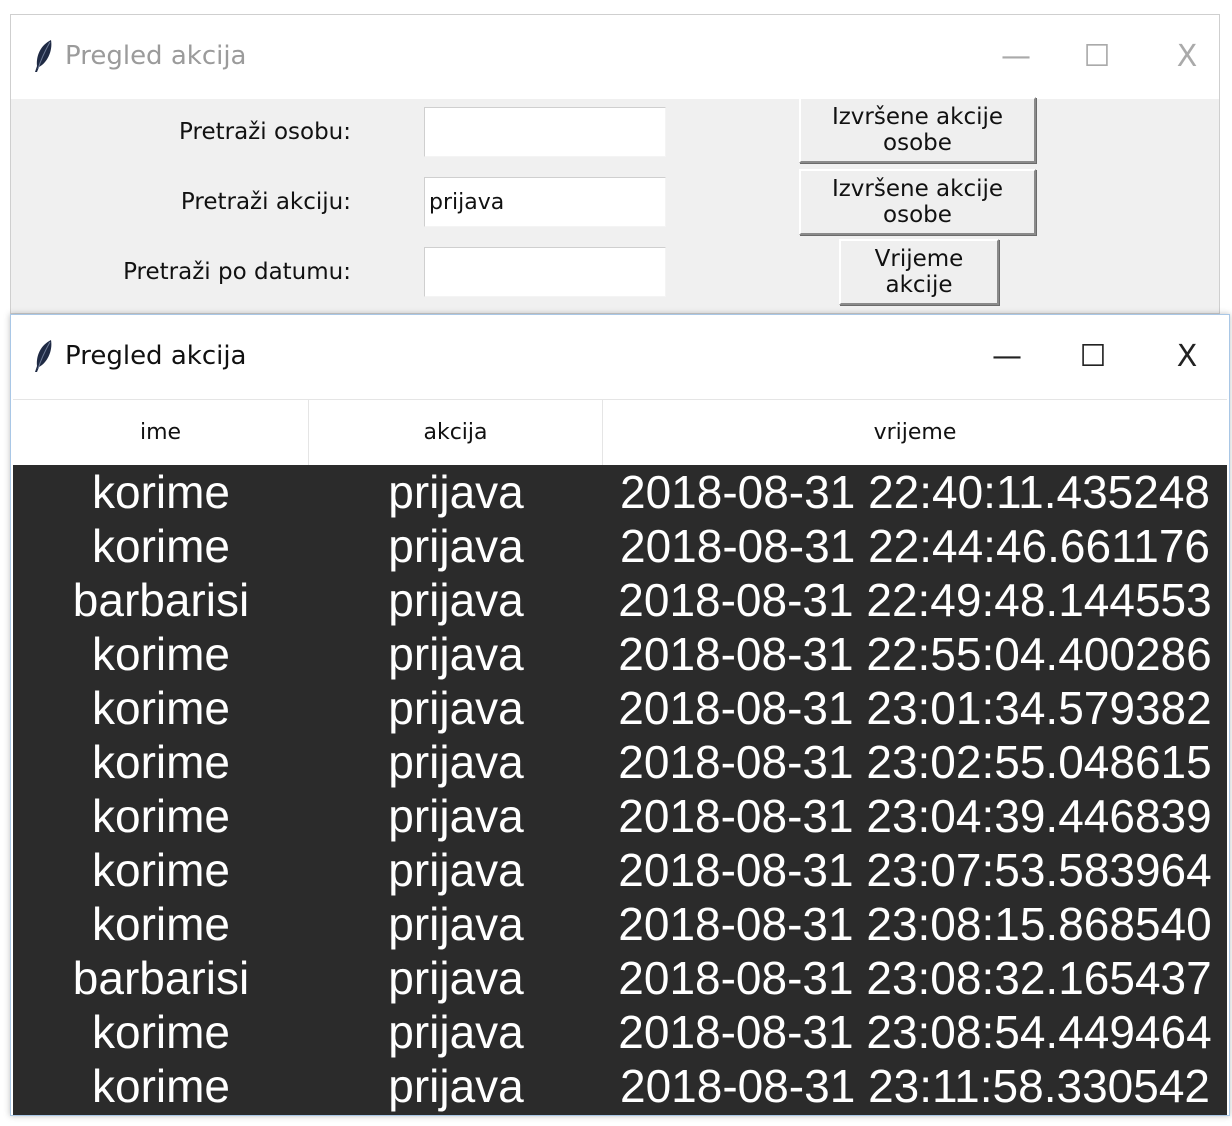  What do you see at coordinates (917, 202) in the screenshot?
I see `person-actions-button-2: Izvršene akcije osobe` at bounding box center [917, 202].